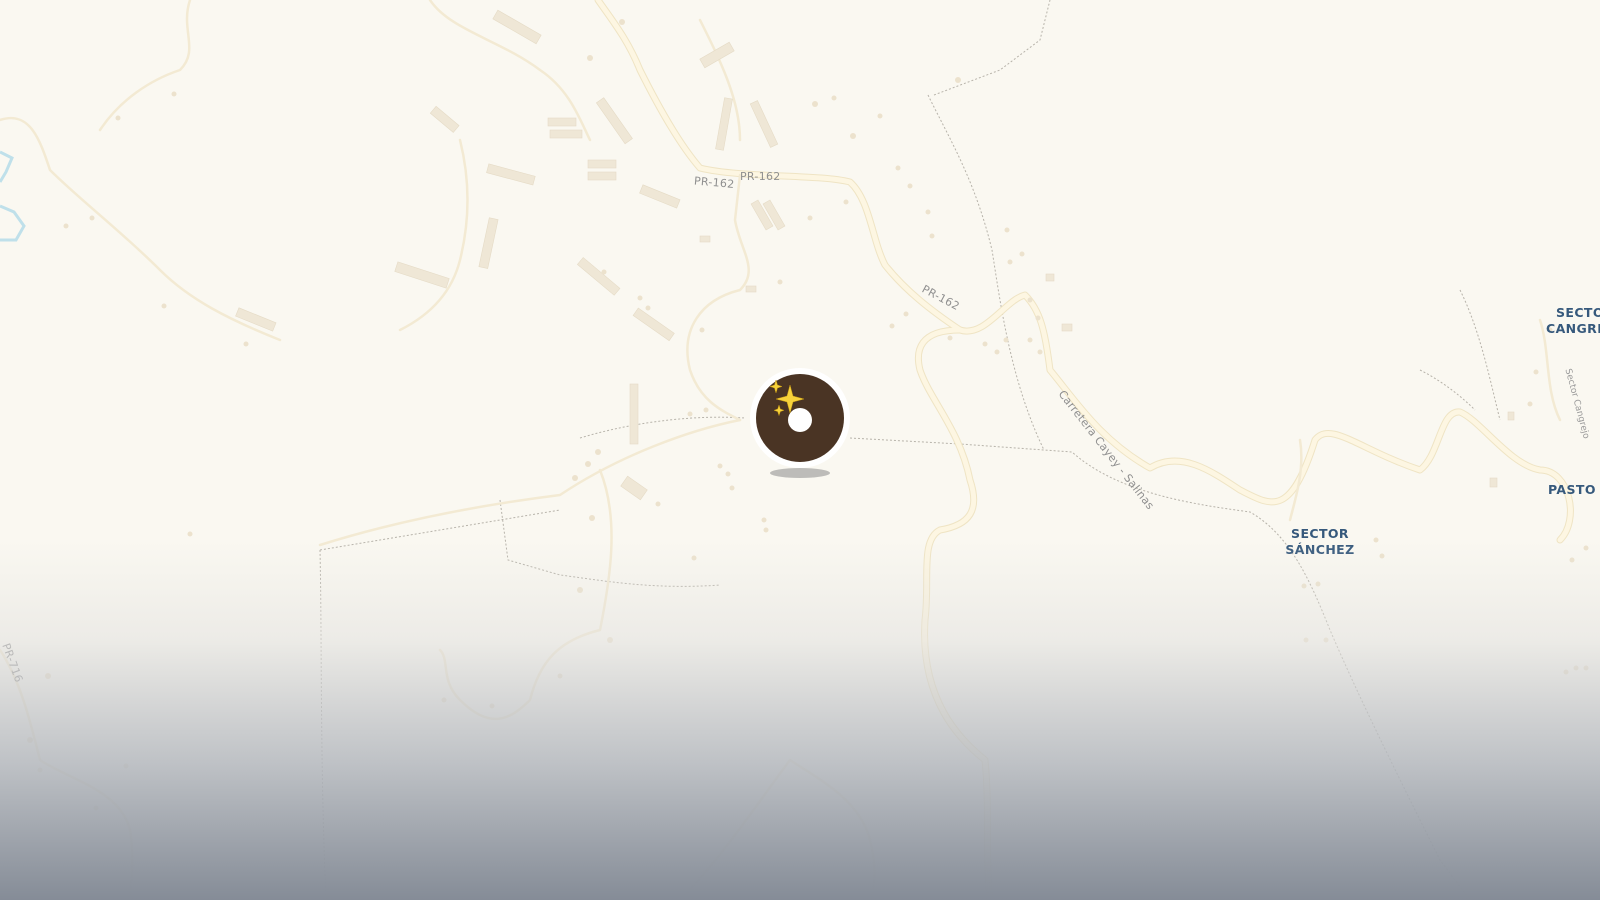 This screenshot has height=900, width=1600. I want to click on road-label-pr162-b: PR-162, so click(760, 176).